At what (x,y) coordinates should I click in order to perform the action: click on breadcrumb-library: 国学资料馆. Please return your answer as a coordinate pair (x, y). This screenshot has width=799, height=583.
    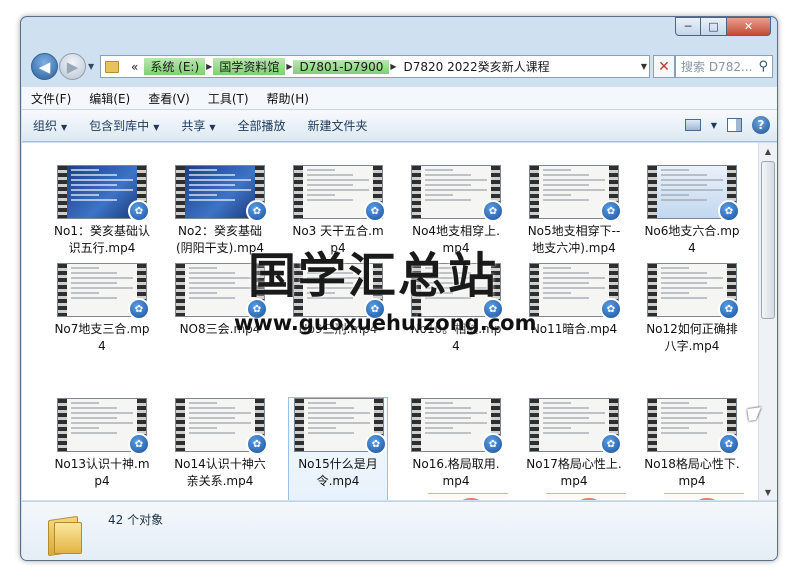
    Looking at the image, I should click on (249, 66).